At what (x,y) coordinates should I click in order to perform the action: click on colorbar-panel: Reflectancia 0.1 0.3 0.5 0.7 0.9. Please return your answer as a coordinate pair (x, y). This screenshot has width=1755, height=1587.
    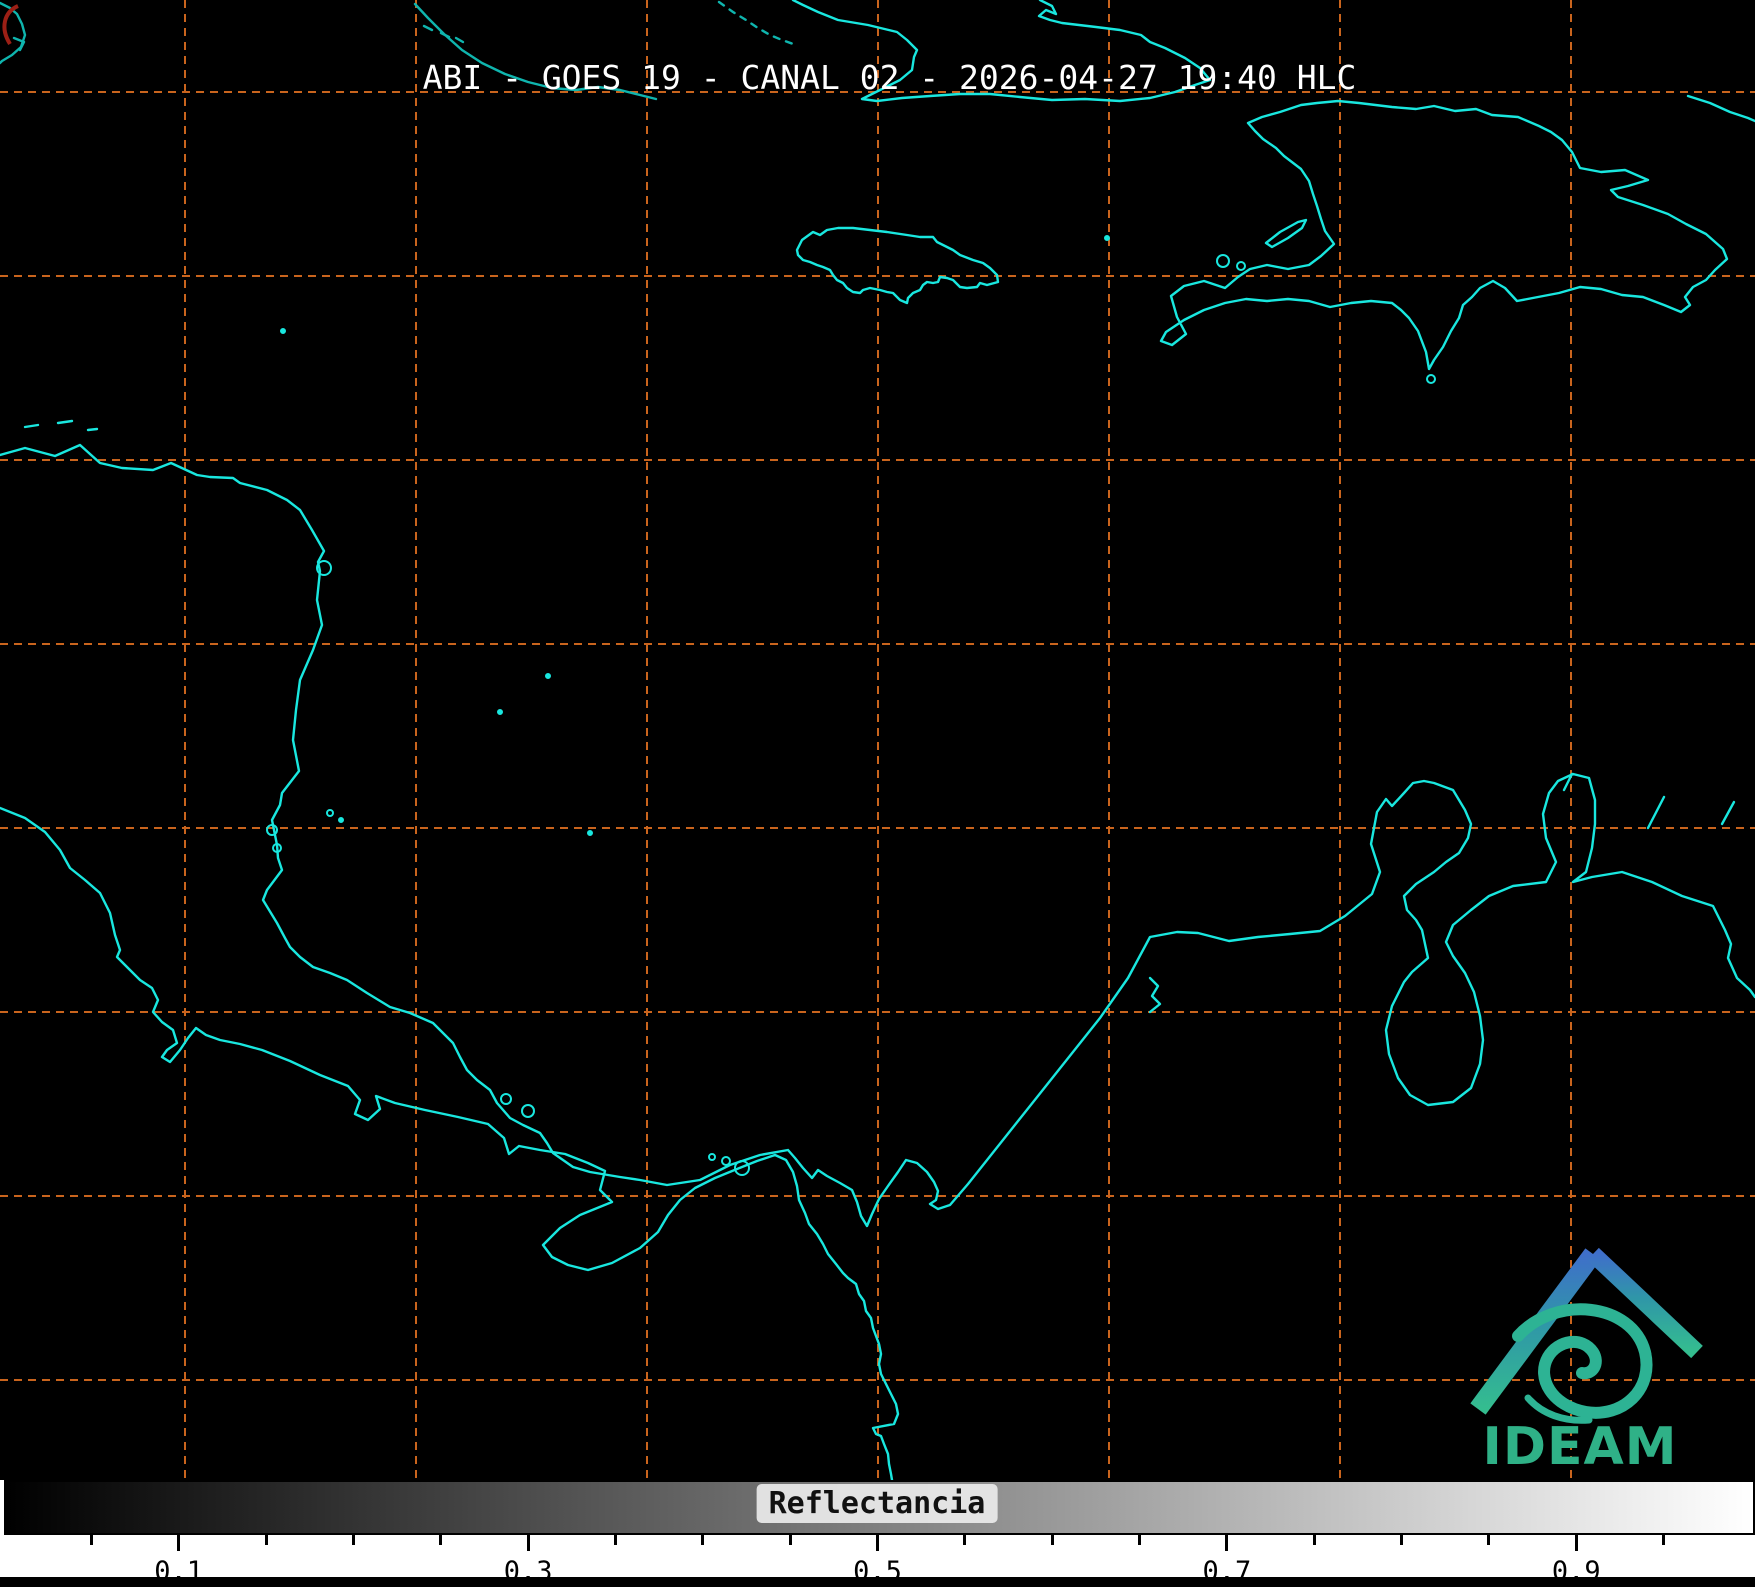
    Looking at the image, I should click on (877, 1533).